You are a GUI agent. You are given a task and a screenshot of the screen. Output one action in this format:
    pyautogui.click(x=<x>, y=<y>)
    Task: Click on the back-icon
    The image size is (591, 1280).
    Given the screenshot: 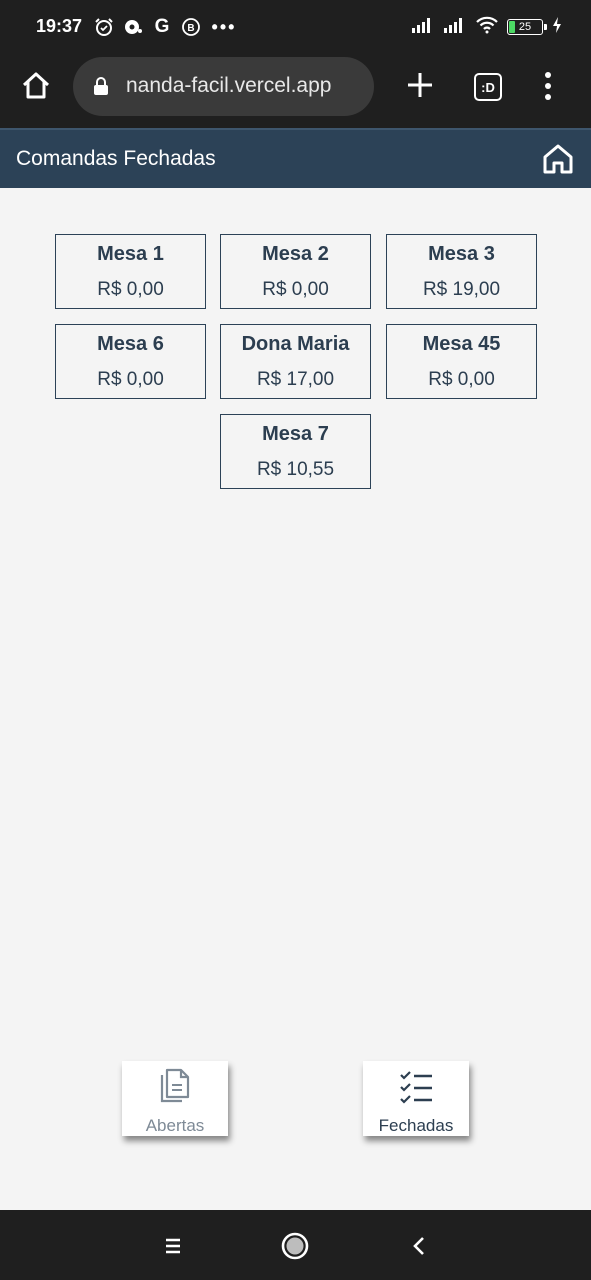 What is the action you would take?
    pyautogui.click(x=420, y=1246)
    